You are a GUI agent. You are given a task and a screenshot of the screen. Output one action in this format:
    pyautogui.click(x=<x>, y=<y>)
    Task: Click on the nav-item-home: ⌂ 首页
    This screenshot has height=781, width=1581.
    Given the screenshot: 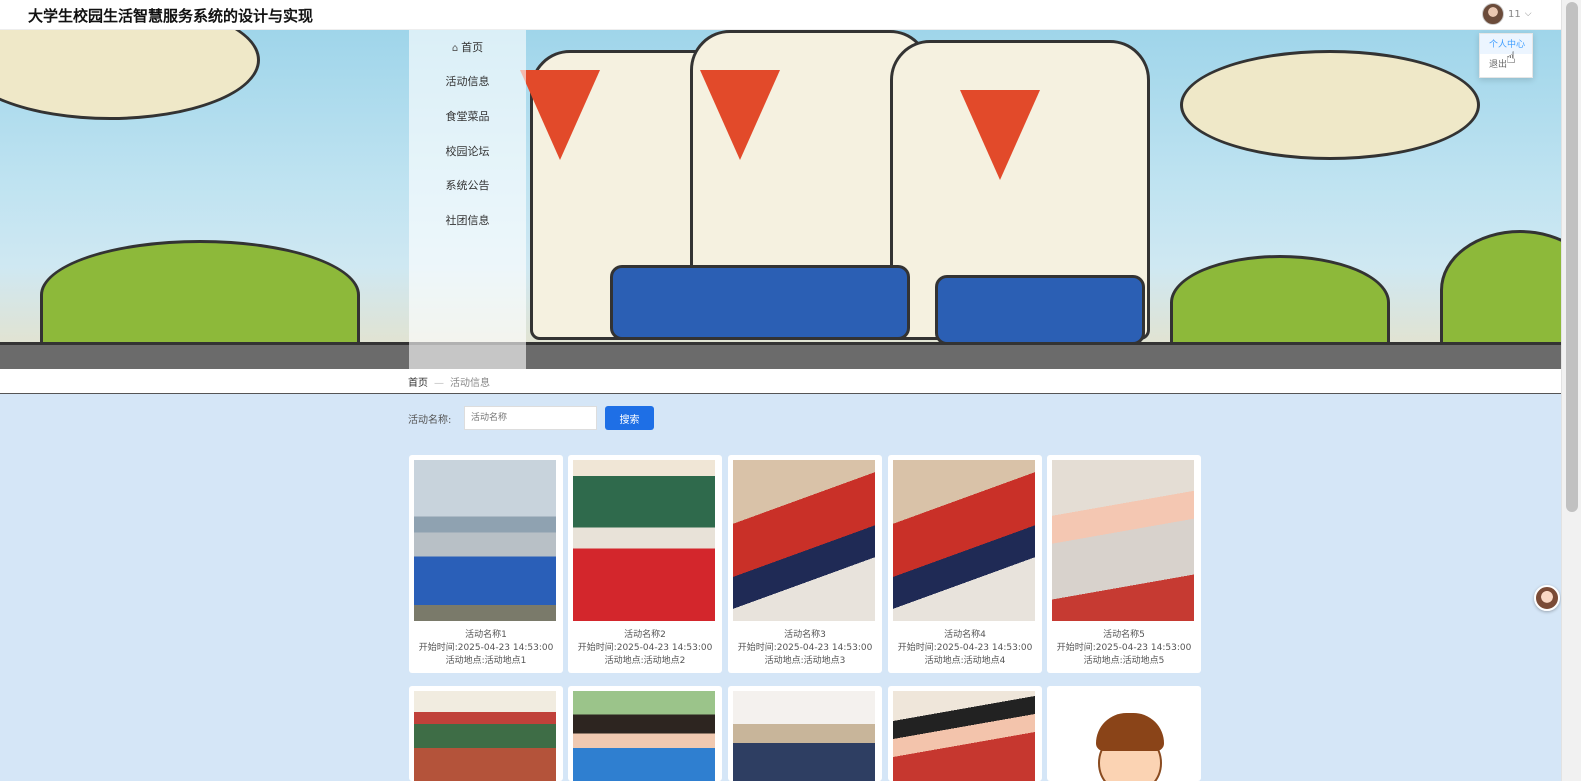 What is the action you would take?
    pyautogui.click(x=467, y=47)
    